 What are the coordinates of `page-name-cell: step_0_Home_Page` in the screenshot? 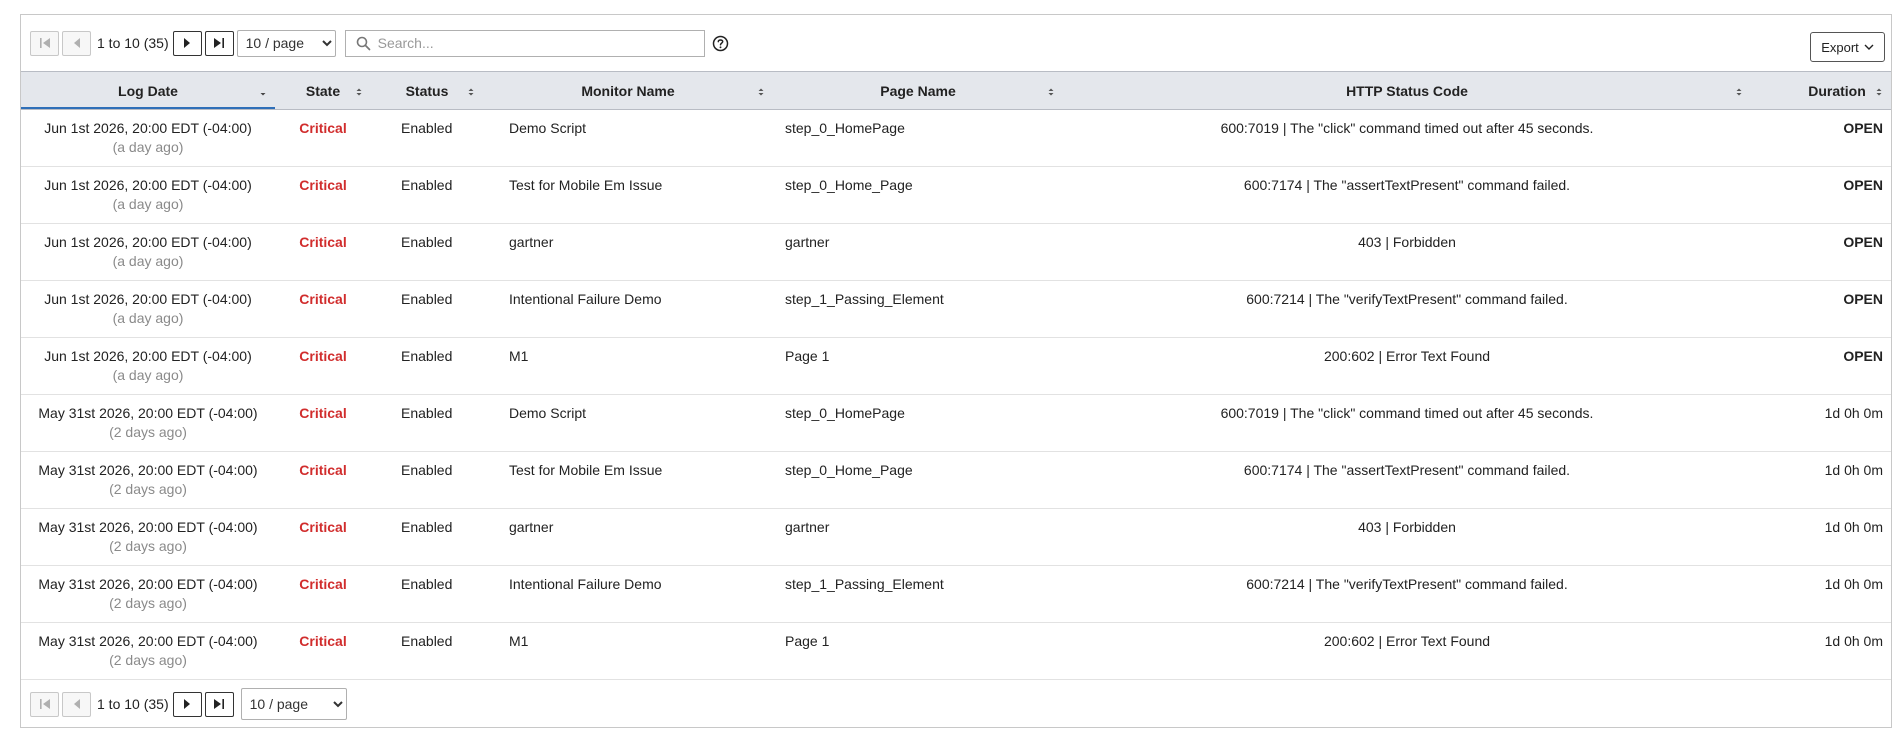 It's located at (849, 185).